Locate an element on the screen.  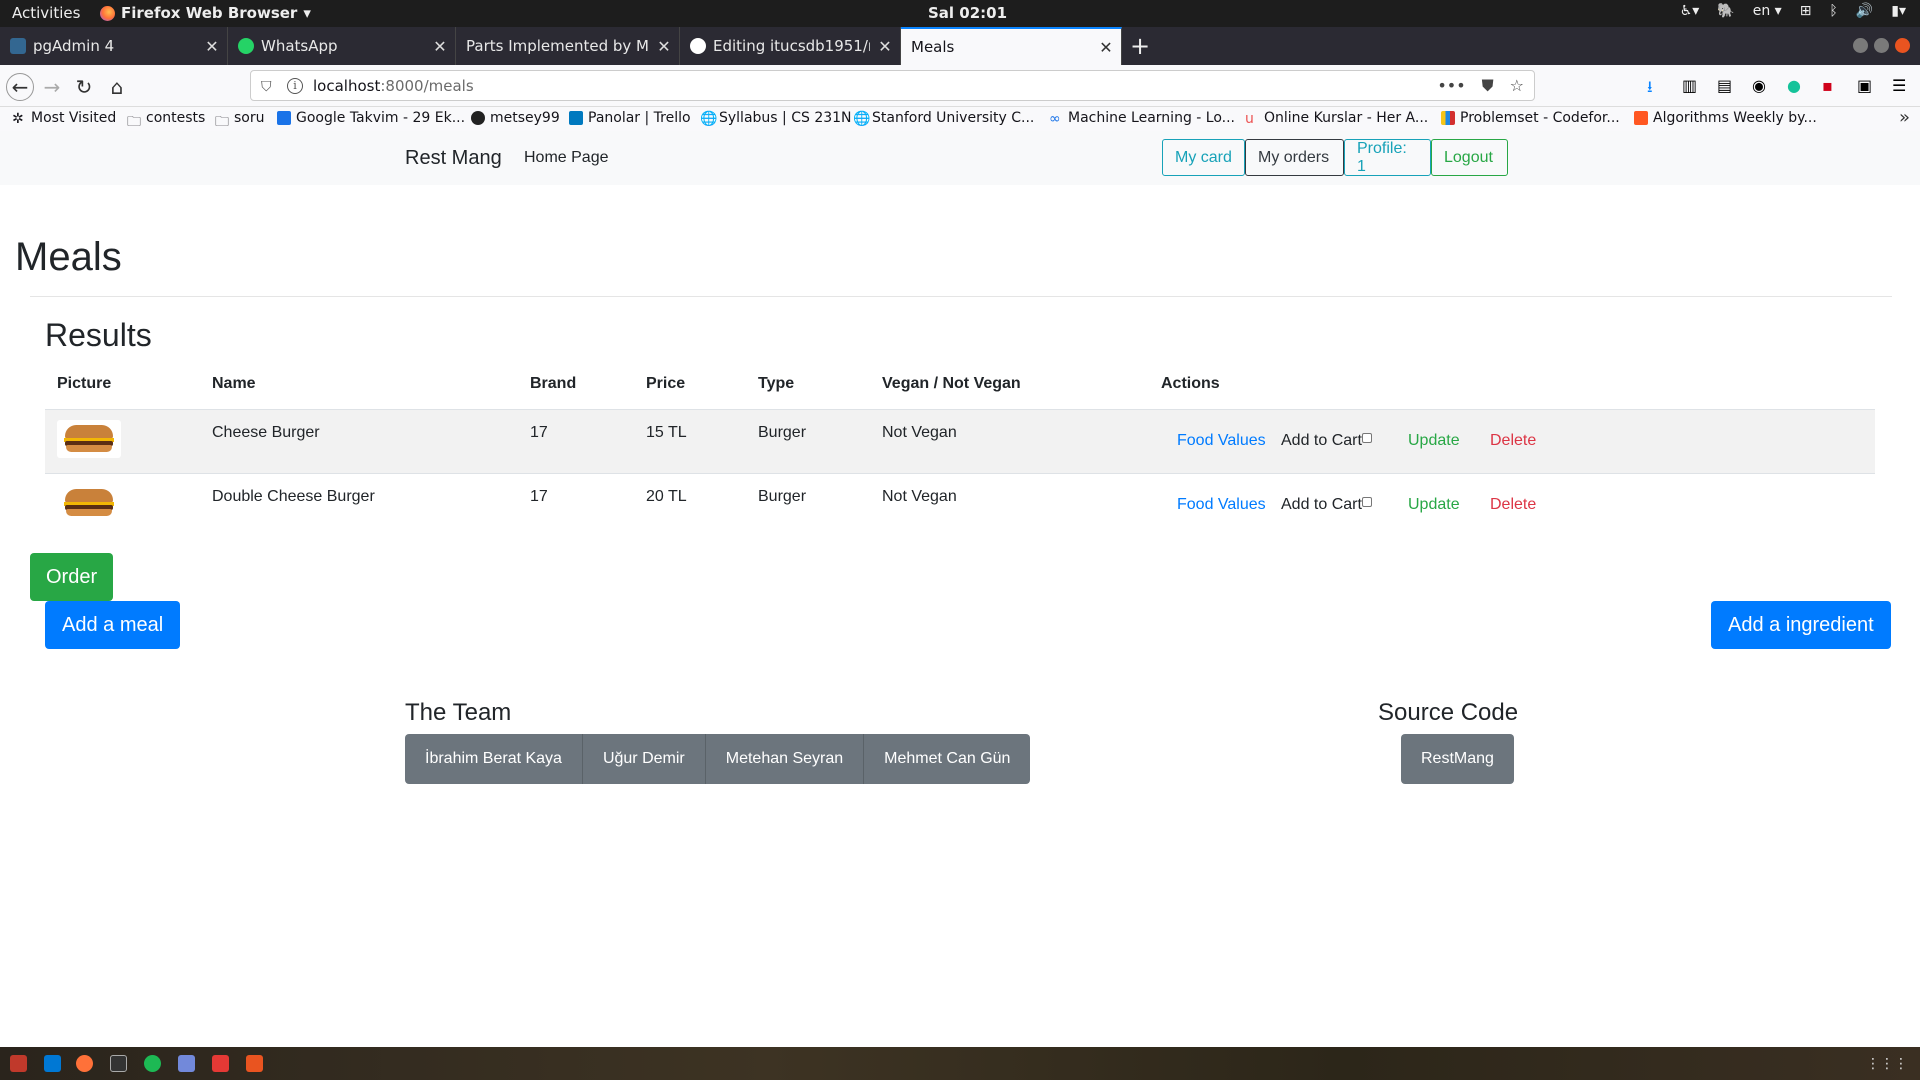
bookmark-contests: 🗀 contests is located at coordinates (166, 120).